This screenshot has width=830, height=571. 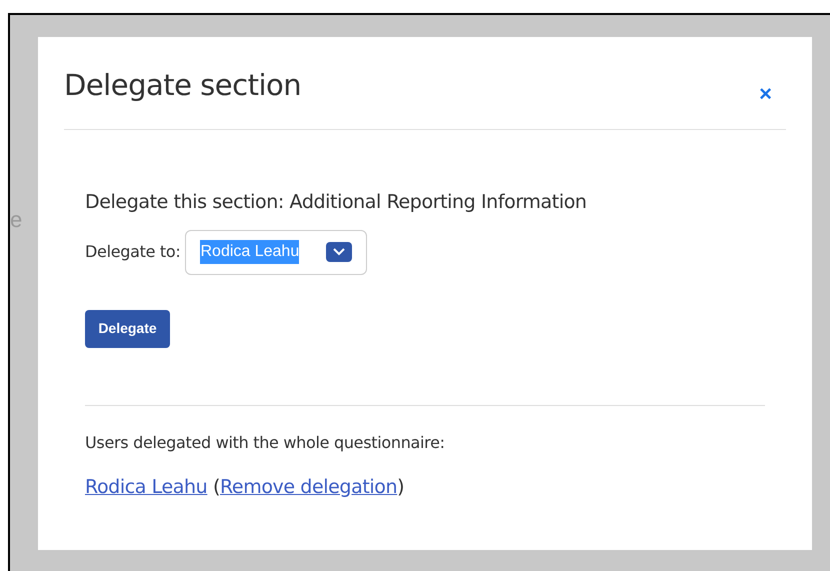 I want to click on users-heading: Users delegated with the whole questionnaire:, so click(x=265, y=443).